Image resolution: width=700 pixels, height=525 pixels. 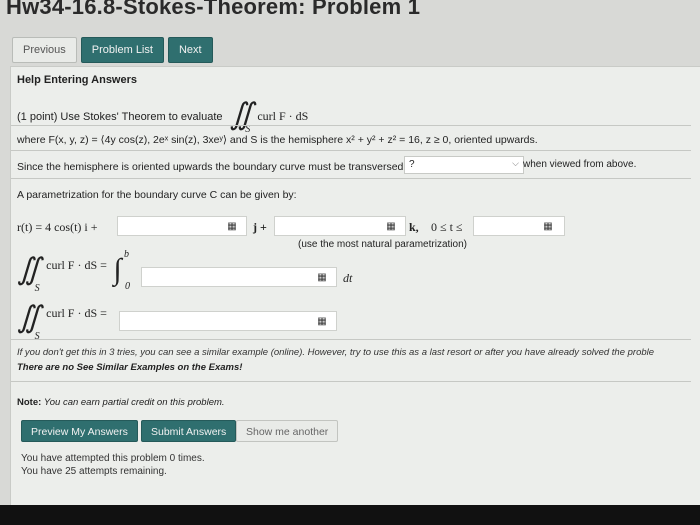 What do you see at coordinates (515, 163) in the screenshot?
I see `chevron-down-icon: ⌵` at bounding box center [515, 163].